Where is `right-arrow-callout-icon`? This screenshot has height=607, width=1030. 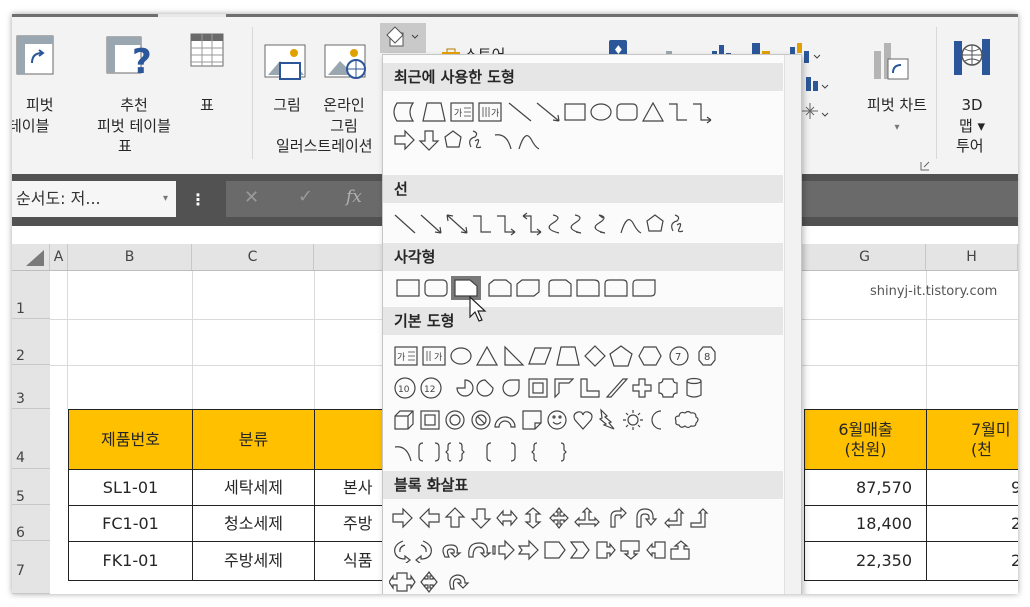 right-arrow-callout-icon is located at coordinates (606, 550).